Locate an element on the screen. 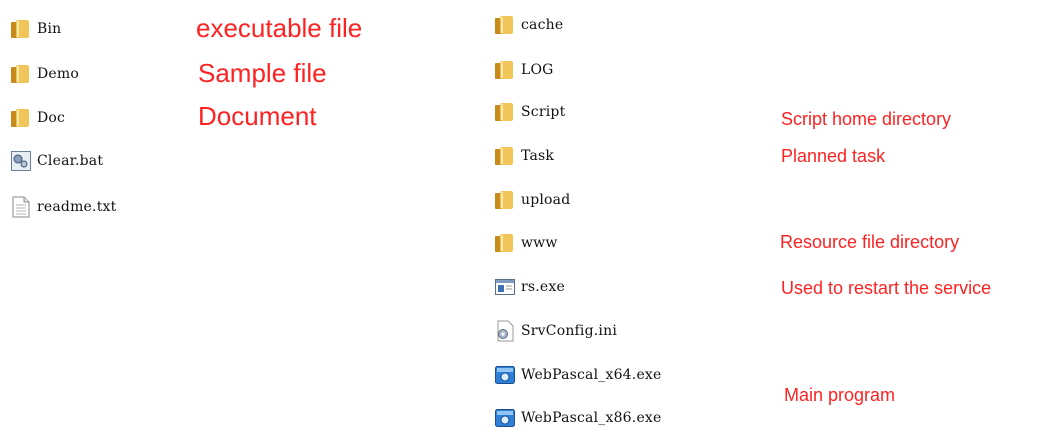 This screenshot has height=433, width=1052. annotation-demo: Sample file is located at coordinates (262, 73).